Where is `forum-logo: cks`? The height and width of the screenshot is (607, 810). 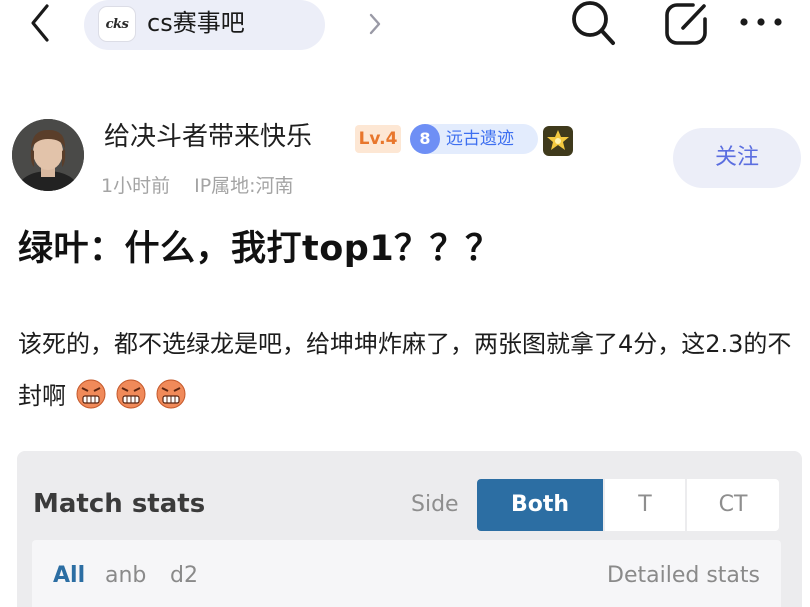 forum-logo: cks is located at coordinates (117, 24).